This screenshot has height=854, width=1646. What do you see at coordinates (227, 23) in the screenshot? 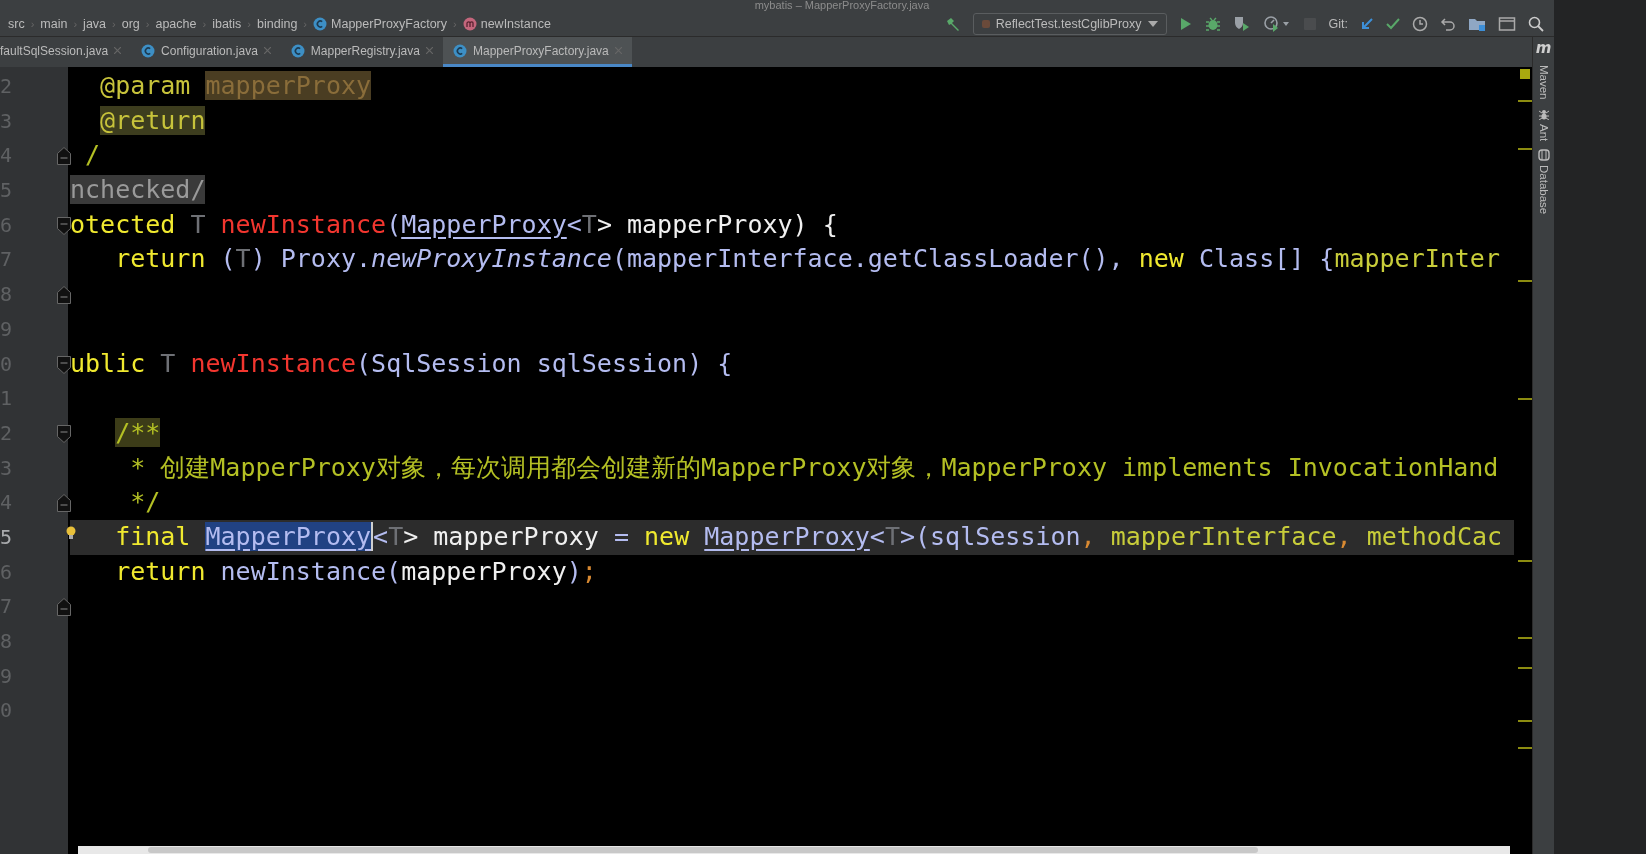
I see `breadcrumb-item: ibatis` at bounding box center [227, 23].